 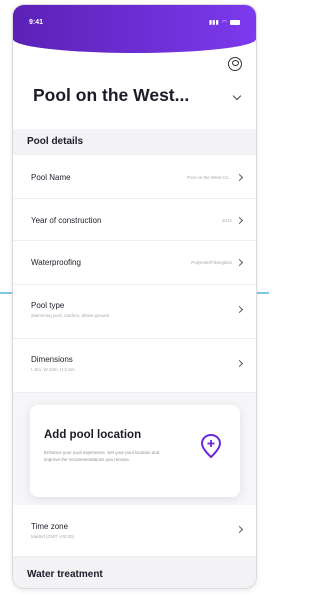 What do you see at coordinates (237, 96) in the screenshot?
I see `chevron-down-icon` at bounding box center [237, 96].